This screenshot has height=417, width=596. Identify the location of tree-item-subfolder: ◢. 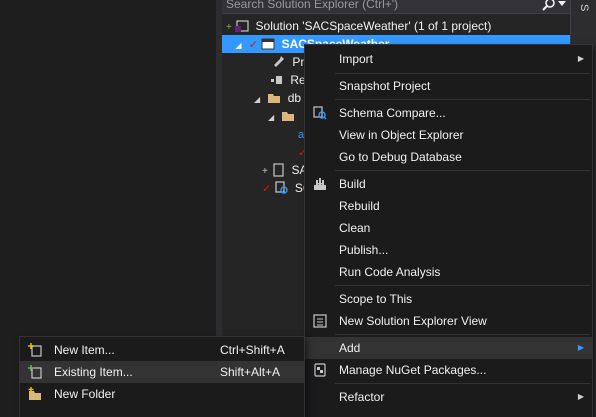
(283, 116).